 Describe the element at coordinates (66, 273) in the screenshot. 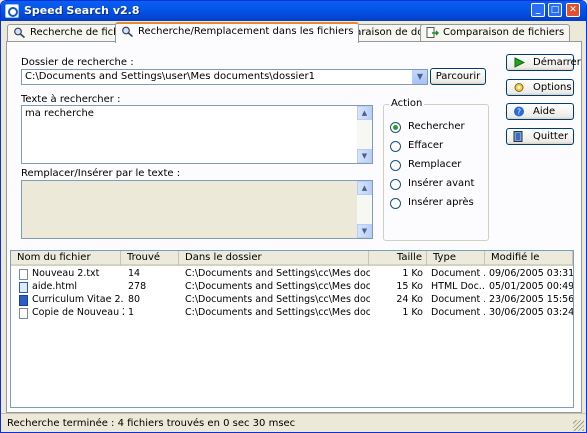

I see `file-name: Nouveau 2.txt` at that location.